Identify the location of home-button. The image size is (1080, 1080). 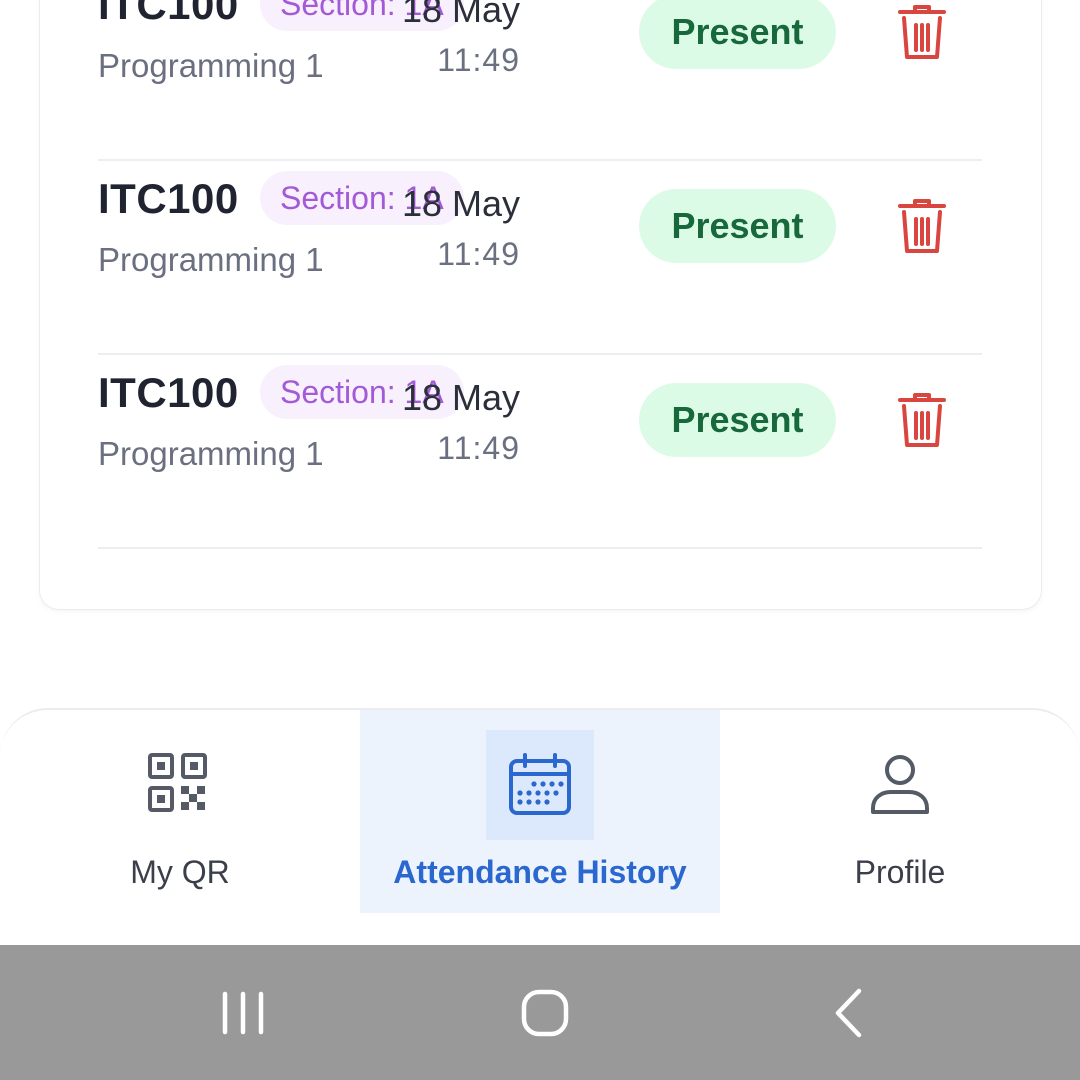
(545, 1013).